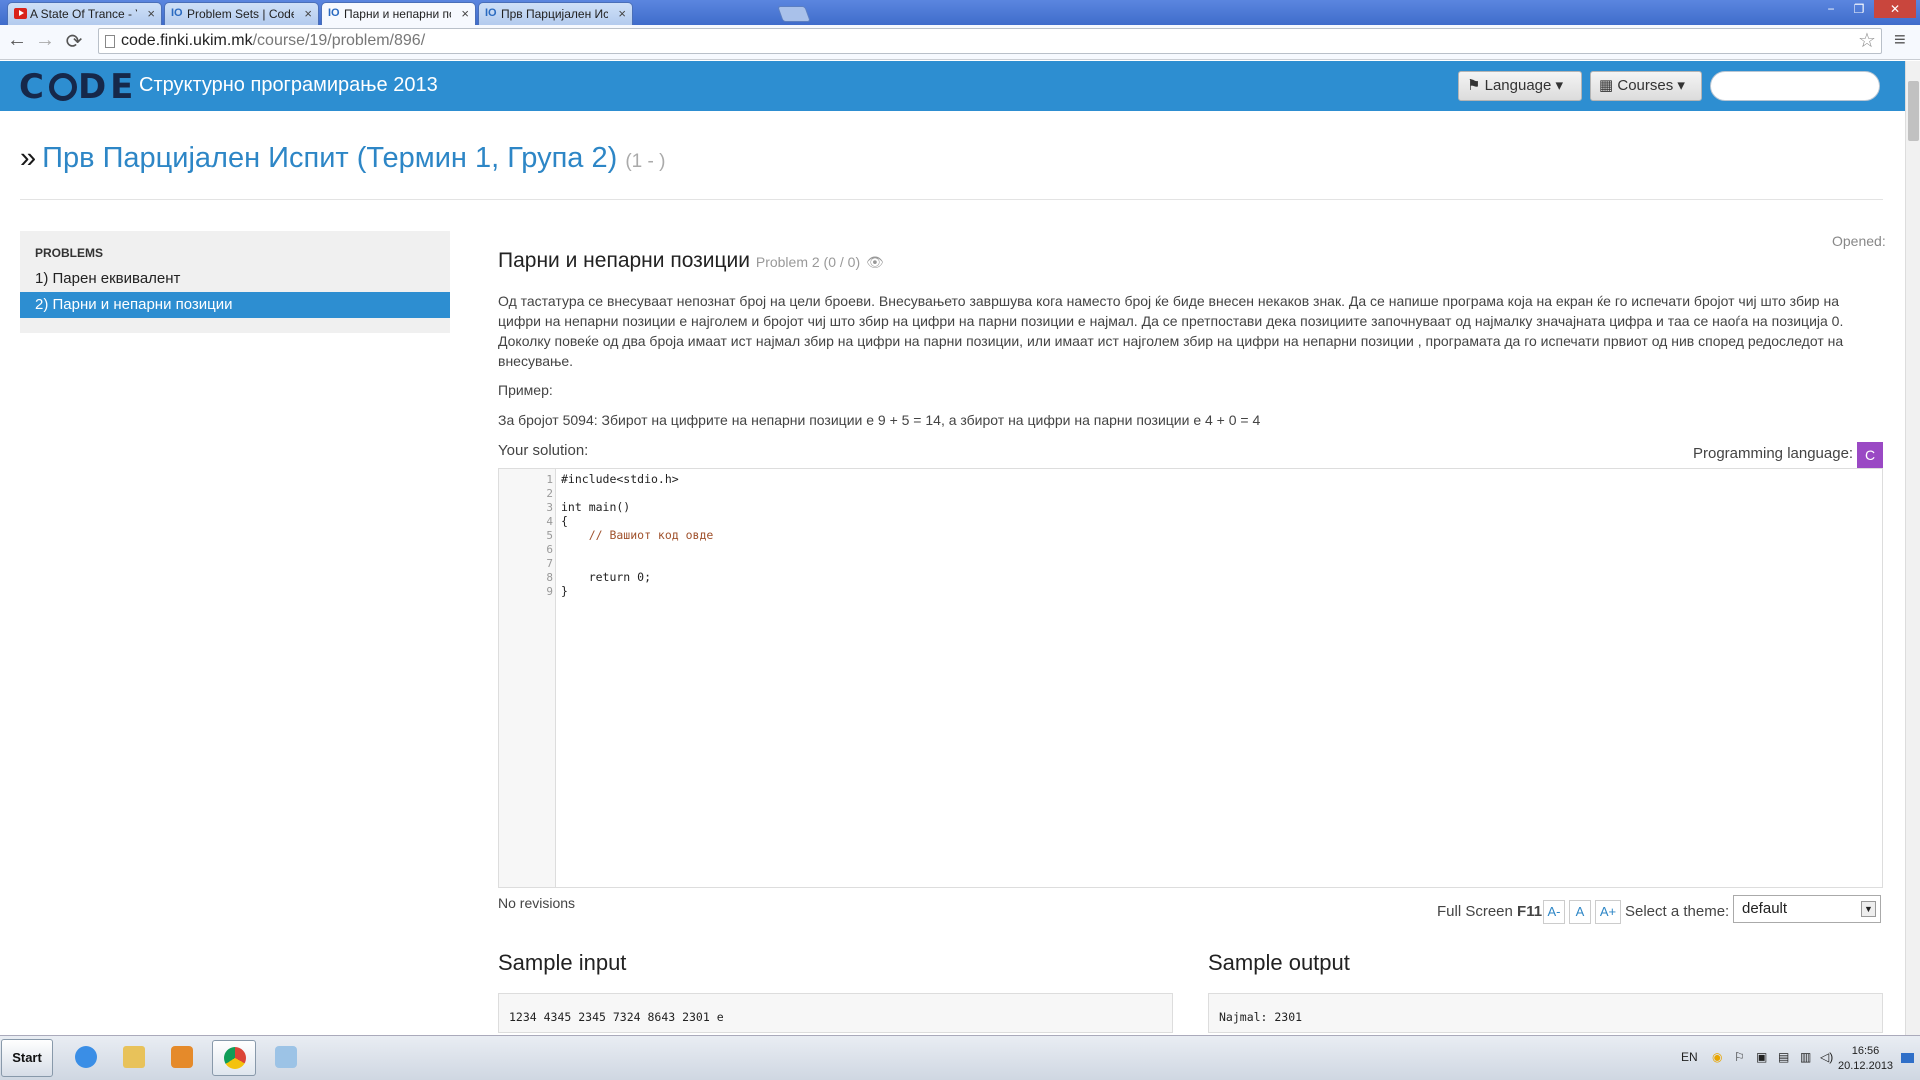 The width and height of the screenshot is (1920, 1080). What do you see at coordinates (1895, 9) in the screenshot?
I see `close-window-button: ✕` at bounding box center [1895, 9].